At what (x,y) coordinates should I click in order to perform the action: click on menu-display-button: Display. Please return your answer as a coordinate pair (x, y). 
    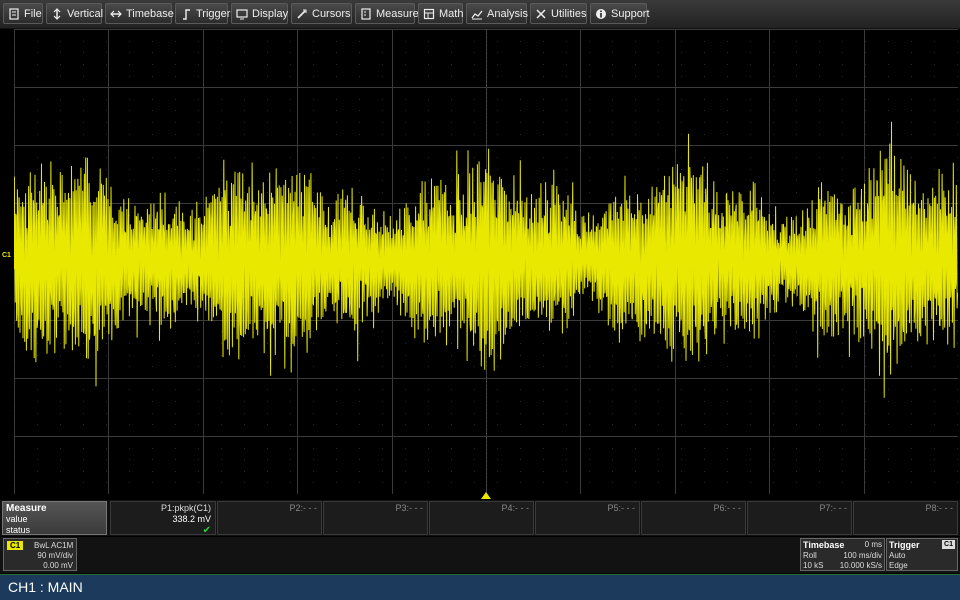
    Looking at the image, I should click on (259, 13).